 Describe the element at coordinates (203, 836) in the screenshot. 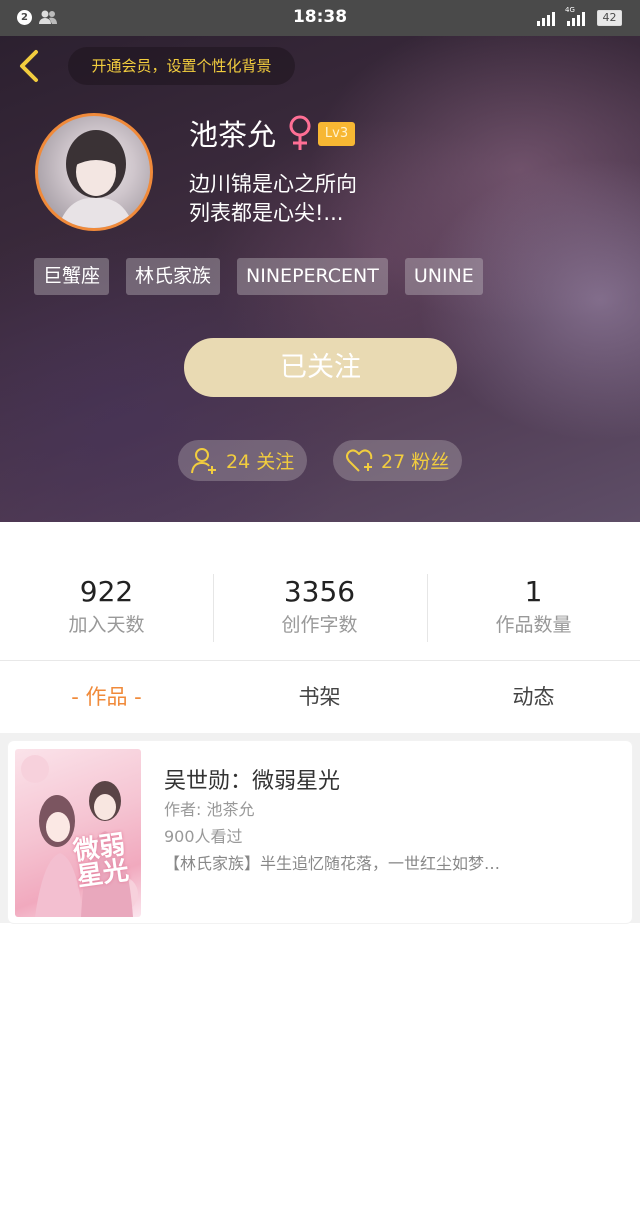

I see `book-views: 900人看过` at that location.